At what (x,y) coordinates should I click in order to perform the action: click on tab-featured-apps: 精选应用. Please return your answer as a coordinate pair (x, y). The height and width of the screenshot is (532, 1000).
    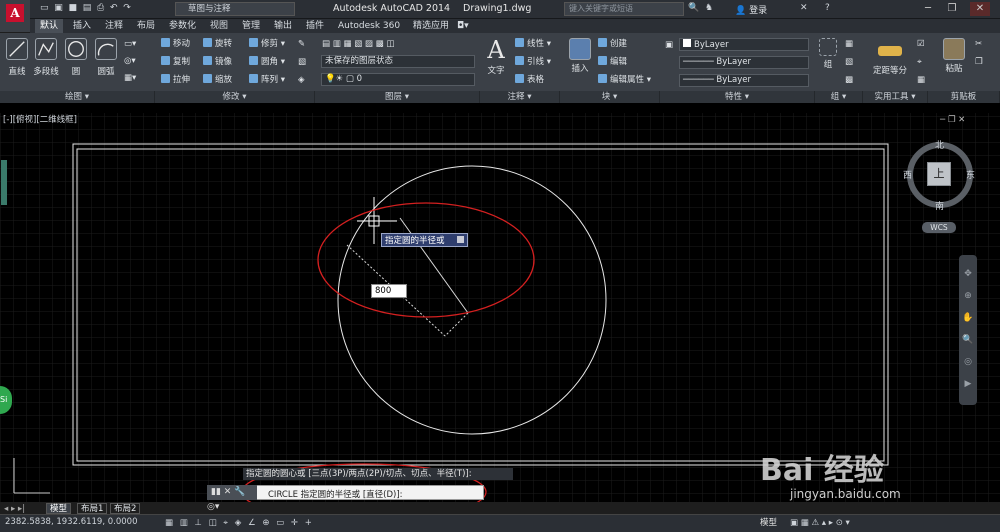
    Looking at the image, I should click on (431, 26).